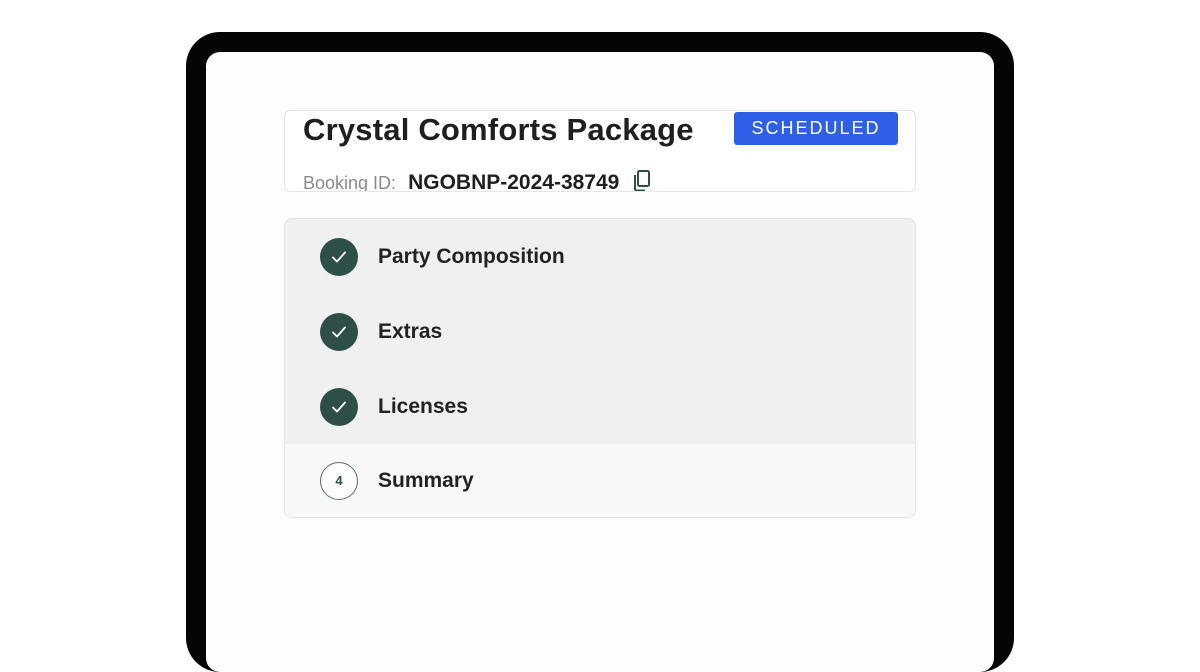 This screenshot has width=1200, height=672. What do you see at coordinates (816, 128) in the screenshot?
I see `status-badge: SCHEDULED` at bounding box center [816, 128].